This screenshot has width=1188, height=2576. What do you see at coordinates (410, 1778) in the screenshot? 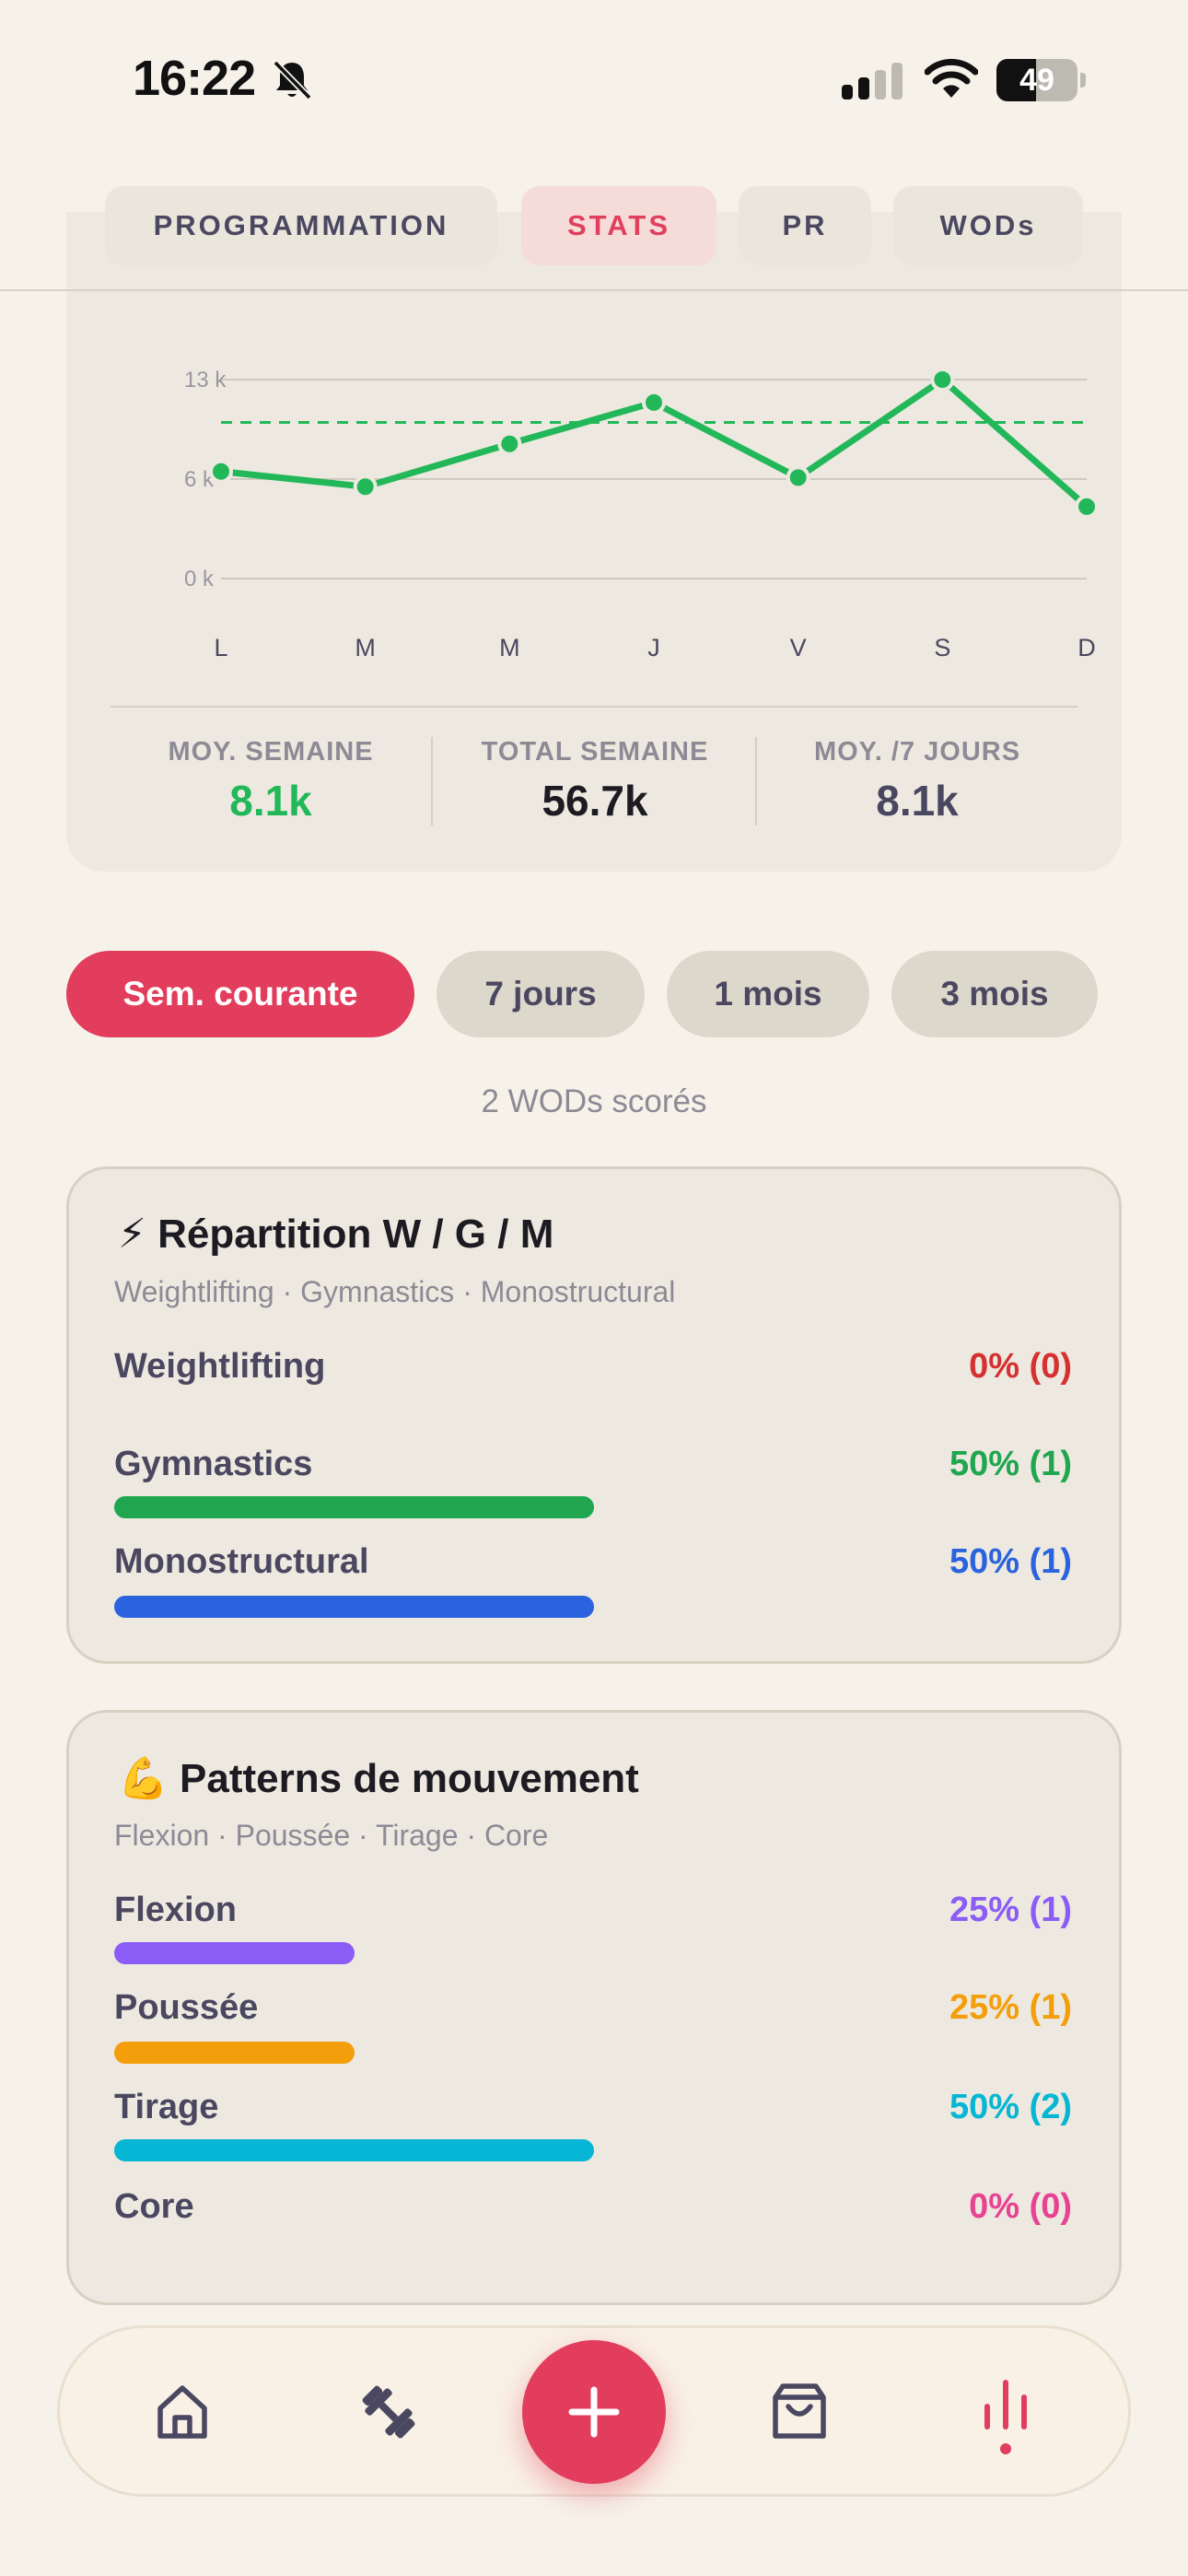
I see `patterns-title-text: Patterns de mouvement` at bounding box center [410, 1778].